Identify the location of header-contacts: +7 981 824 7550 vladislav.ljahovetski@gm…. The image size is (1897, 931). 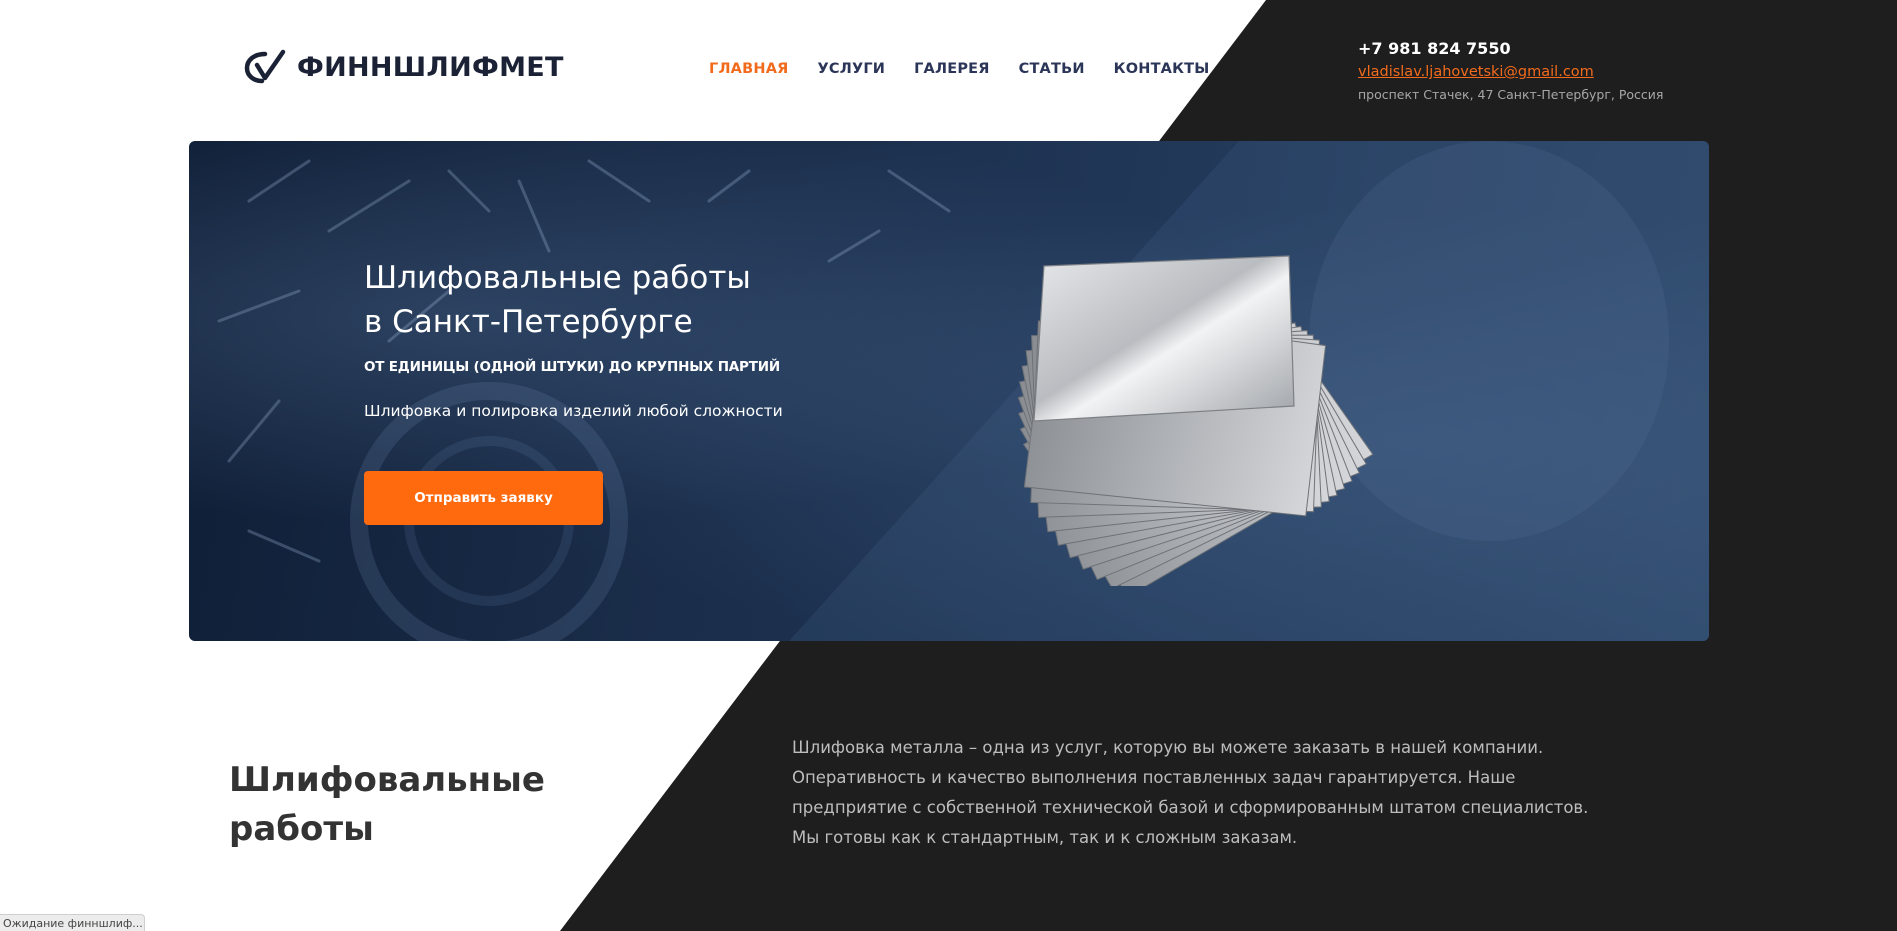
(1510, 70).